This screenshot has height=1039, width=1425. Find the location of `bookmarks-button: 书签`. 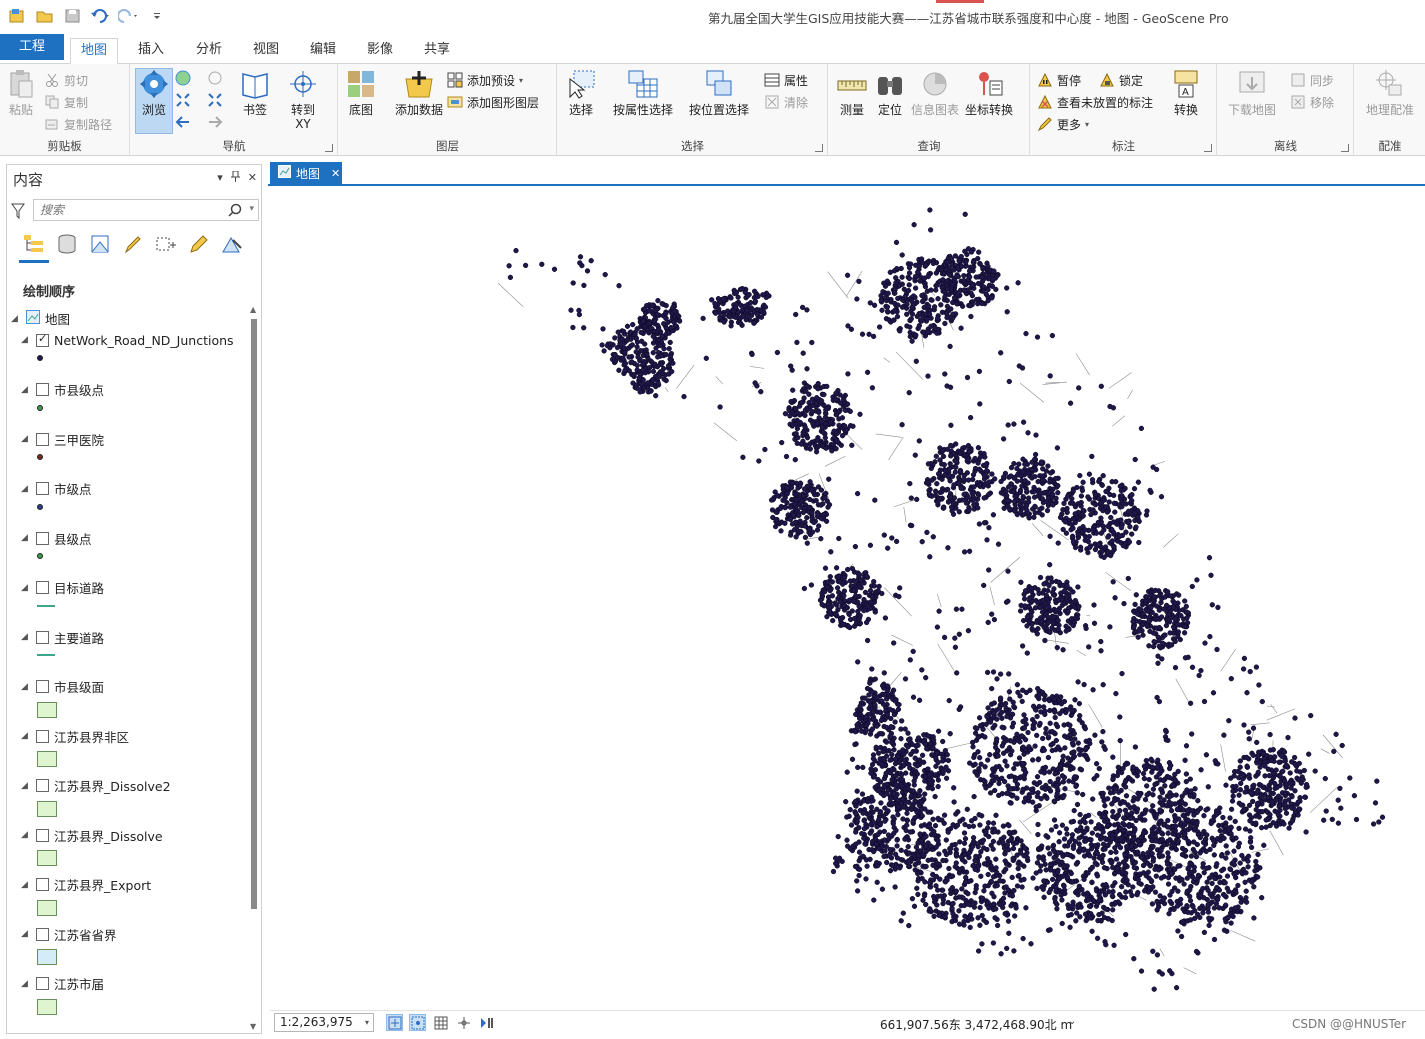

bookmarks-button: 书签 is located at coordinates (255, 92).